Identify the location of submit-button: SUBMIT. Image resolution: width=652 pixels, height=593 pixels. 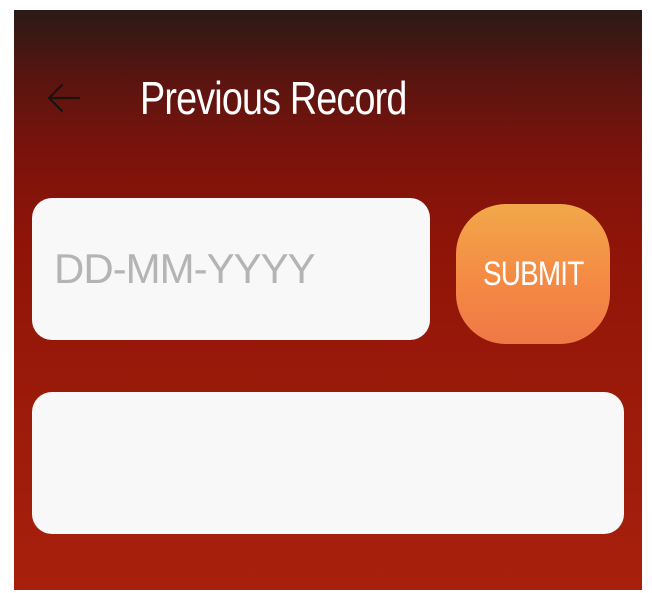
(533, 274).